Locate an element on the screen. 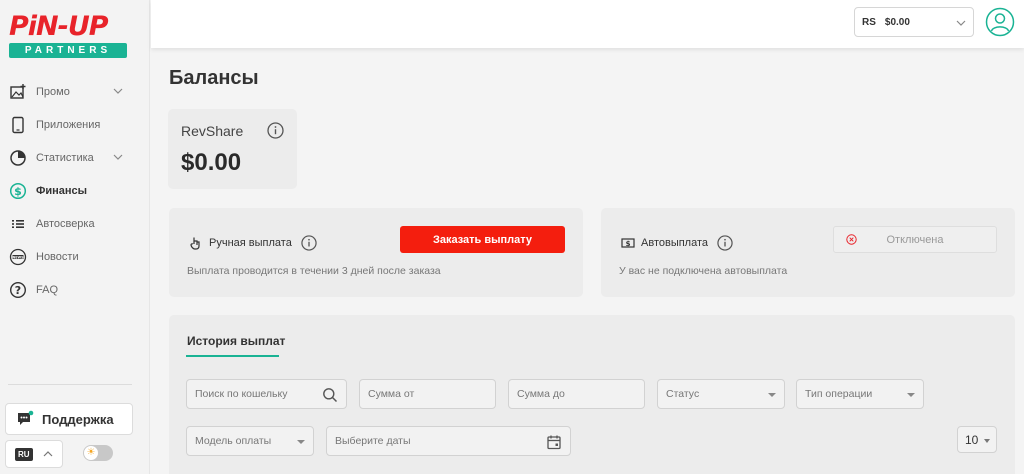 This screenshot has height=474, width=1024. sidebar-divider is located at coordinates (70, 384).